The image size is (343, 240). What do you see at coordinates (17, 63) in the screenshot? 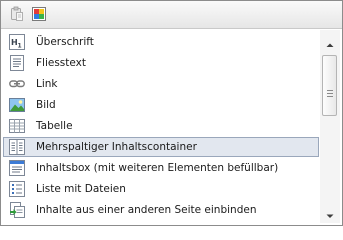
I see `text-document-icon` at bounding box center [17, 63].